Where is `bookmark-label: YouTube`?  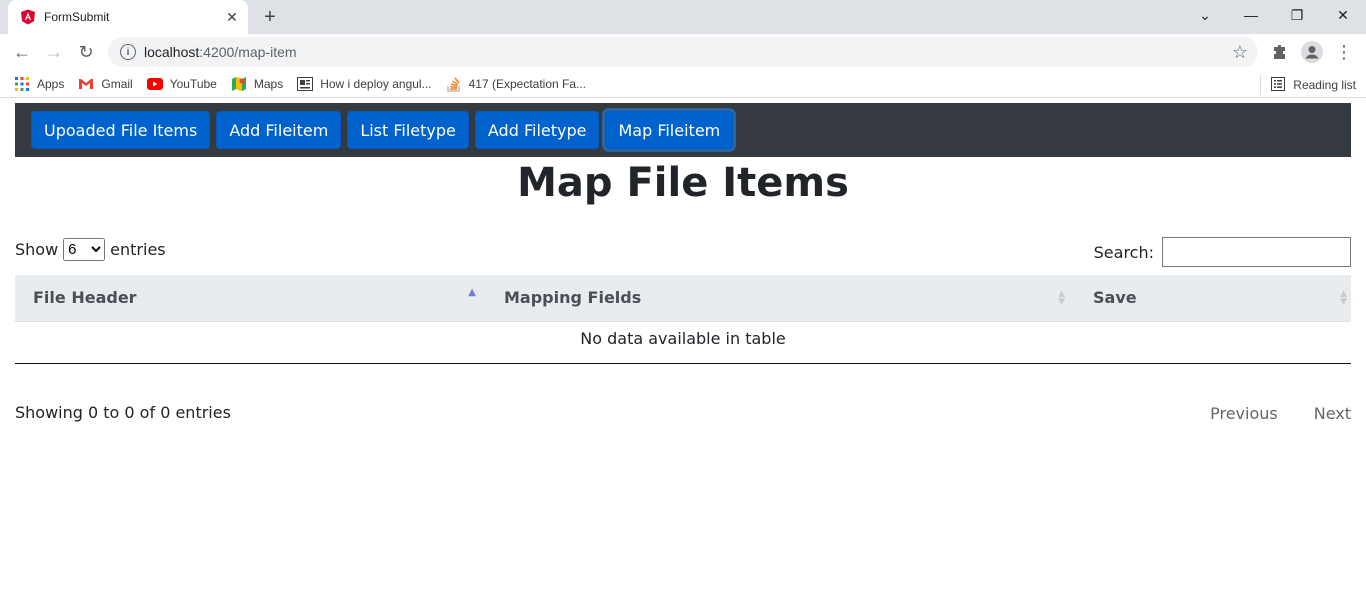 bookmark-label: YouTube is located at coordinates (193, 83).